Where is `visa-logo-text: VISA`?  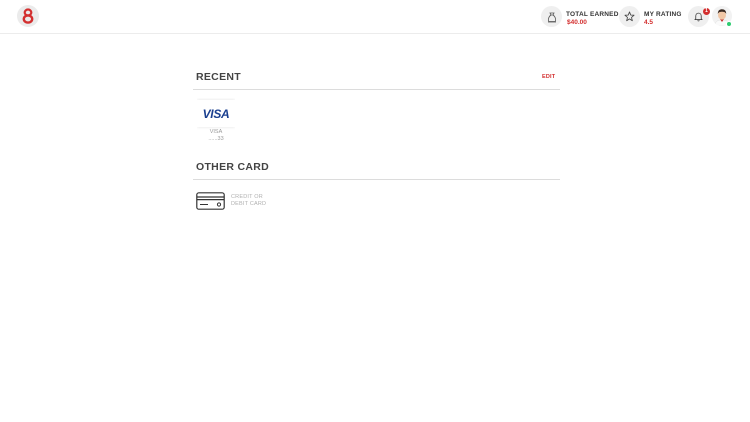 visa-logo-text: VISA is located at coordinates (216, 113).